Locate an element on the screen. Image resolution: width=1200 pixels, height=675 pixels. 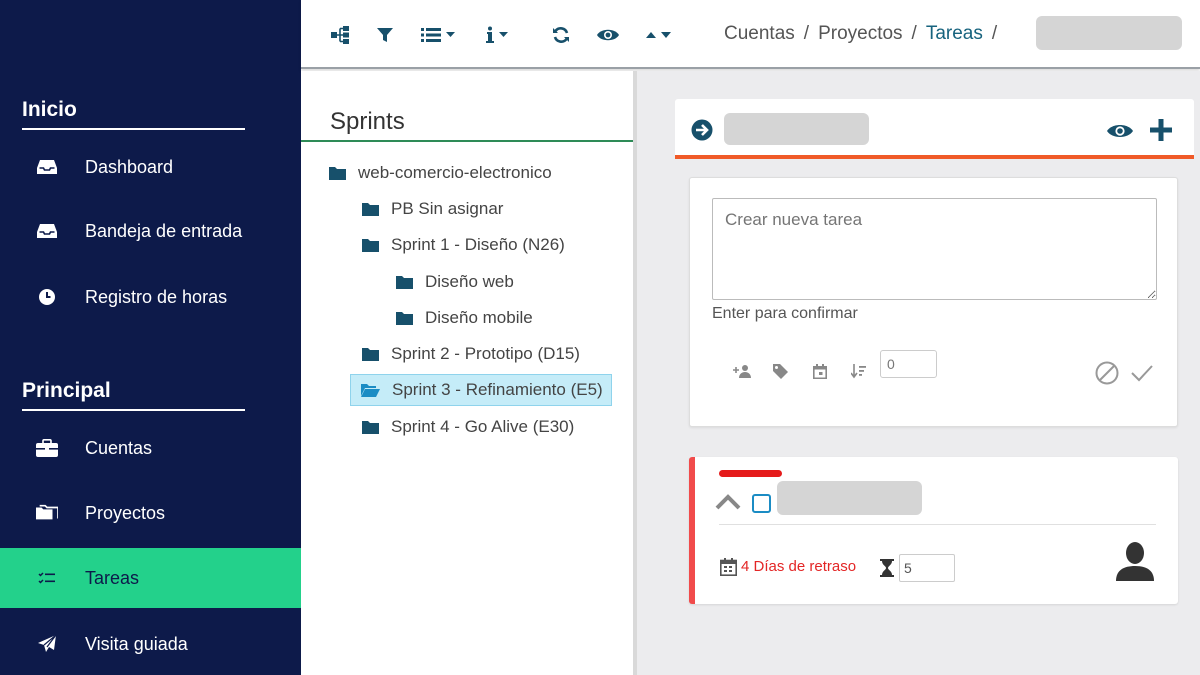
tree-node-label: Sprint 2 - Prototipo (D15) is located at coordinates (485, 353).